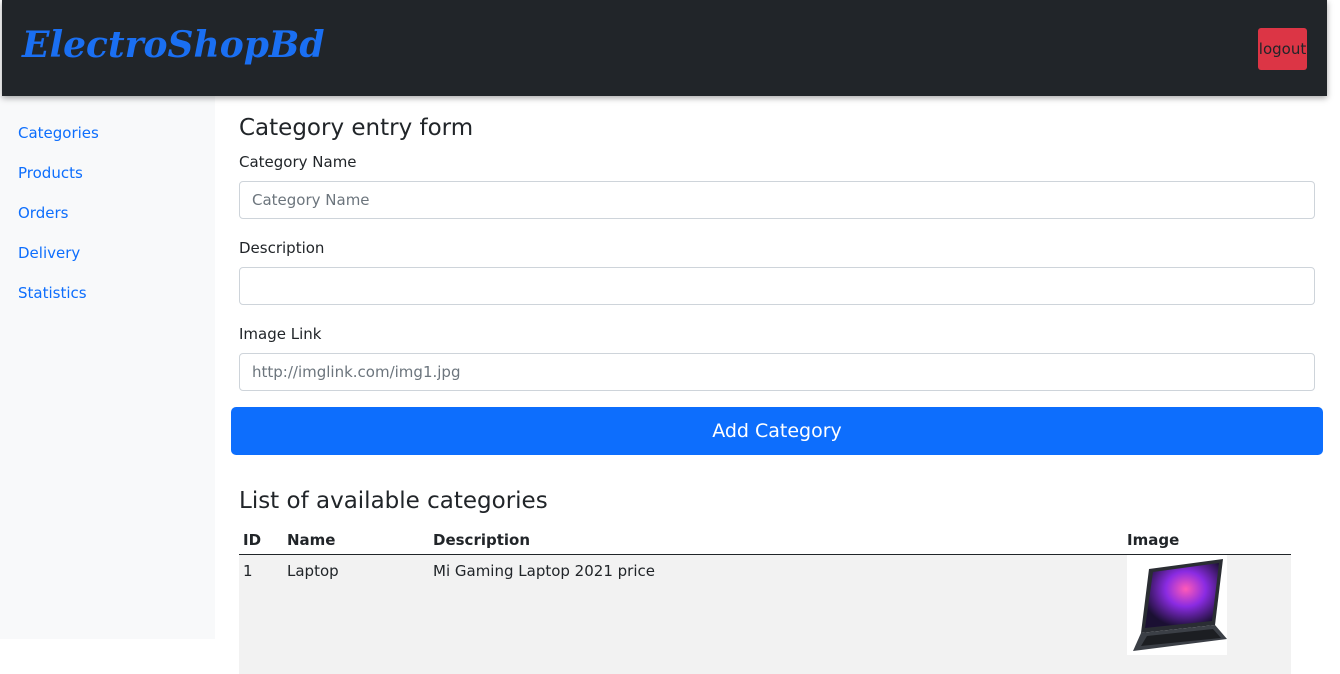 This screenshot has height=674, width=1340. Describe the element at coordinates (58, 133) in the screenshot. I see `sidebar-item-categories: Categories` at that location.